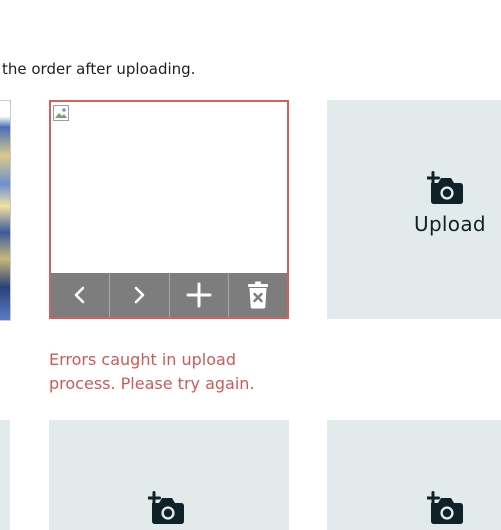 The height and width of the screenshot is (530, 501). I want to click on thumbnail-image, so click(5, 210).